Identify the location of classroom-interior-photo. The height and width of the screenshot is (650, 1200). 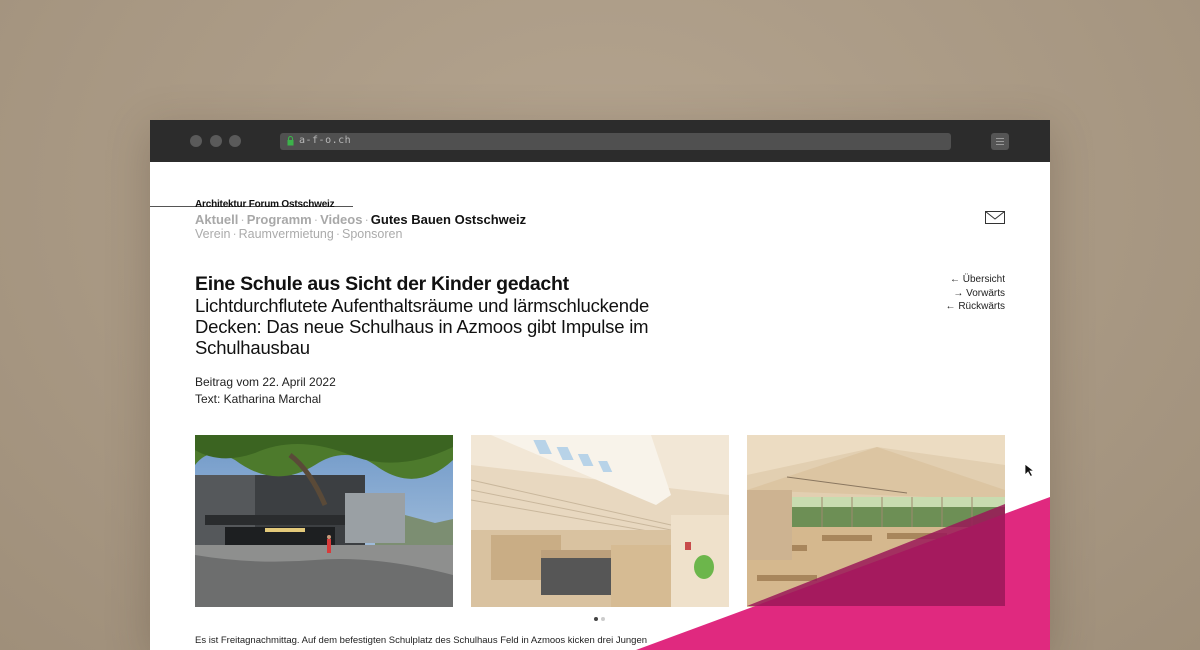
(876, 521).